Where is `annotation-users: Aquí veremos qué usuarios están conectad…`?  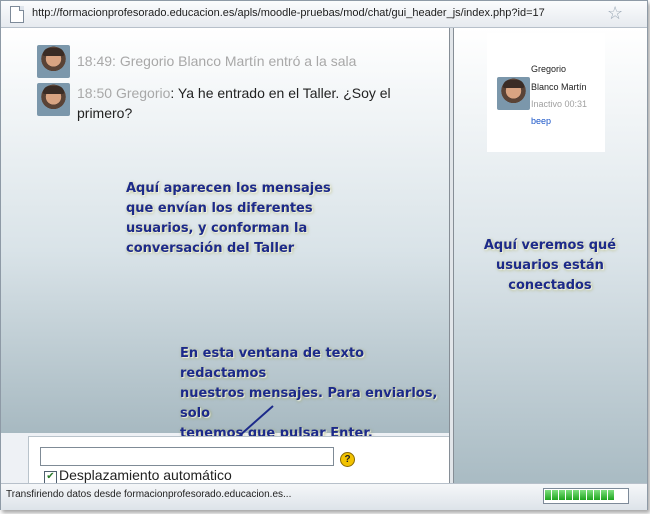 annotation-users: Aquí veremos qué usuarios están conectad… is located at coordinates (550, 266).